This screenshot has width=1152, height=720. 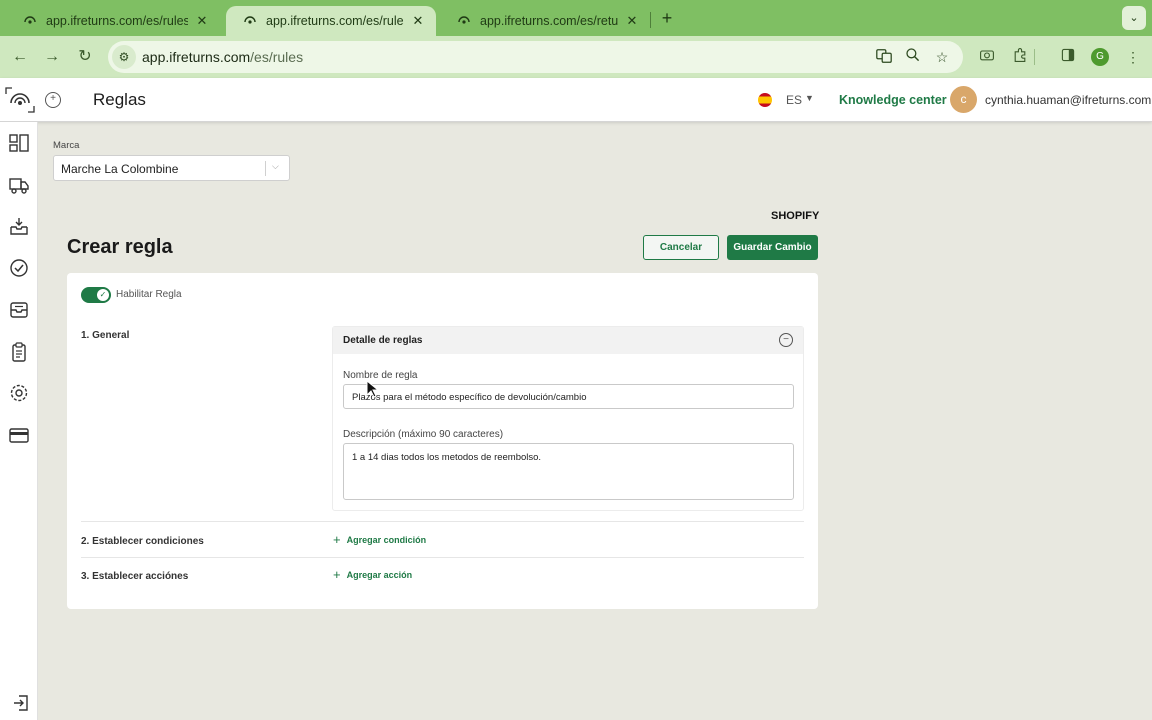 What do you see at coordinates (265, 168) in the screenshot?
I see `select-divider` at bounding box center [265, 168].